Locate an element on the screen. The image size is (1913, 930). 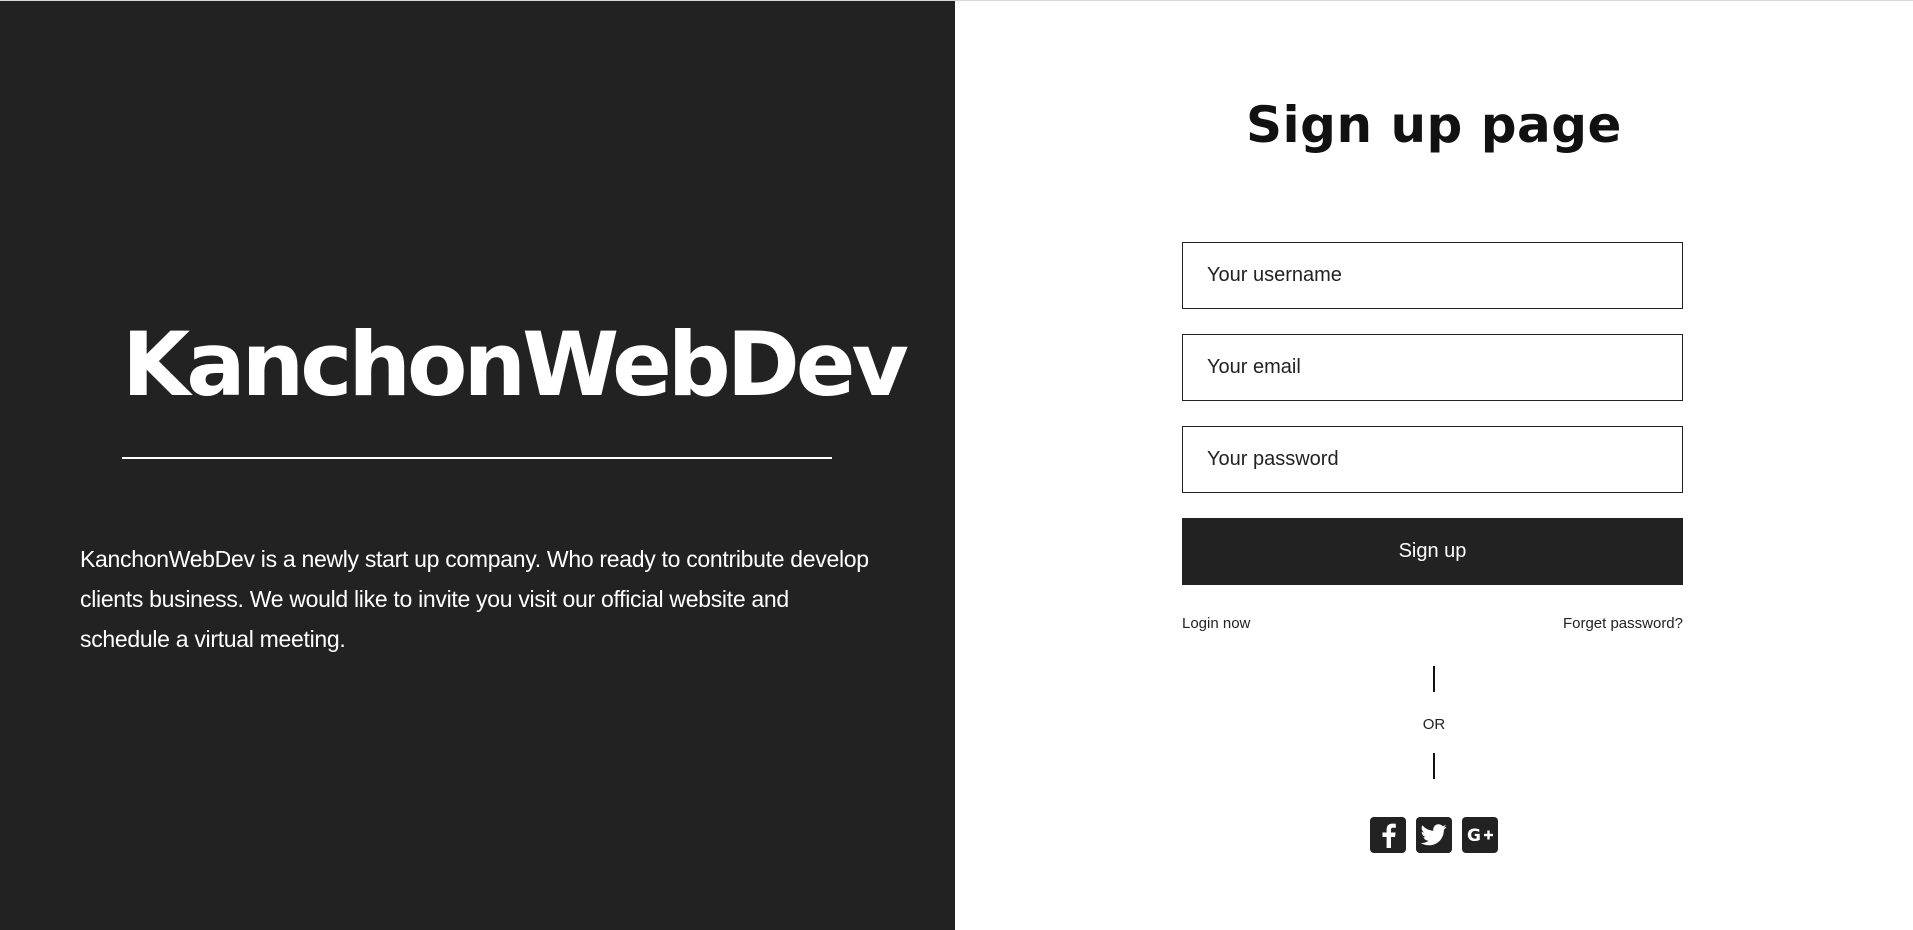
or-text: OR is located at coordinates (1434, 724).